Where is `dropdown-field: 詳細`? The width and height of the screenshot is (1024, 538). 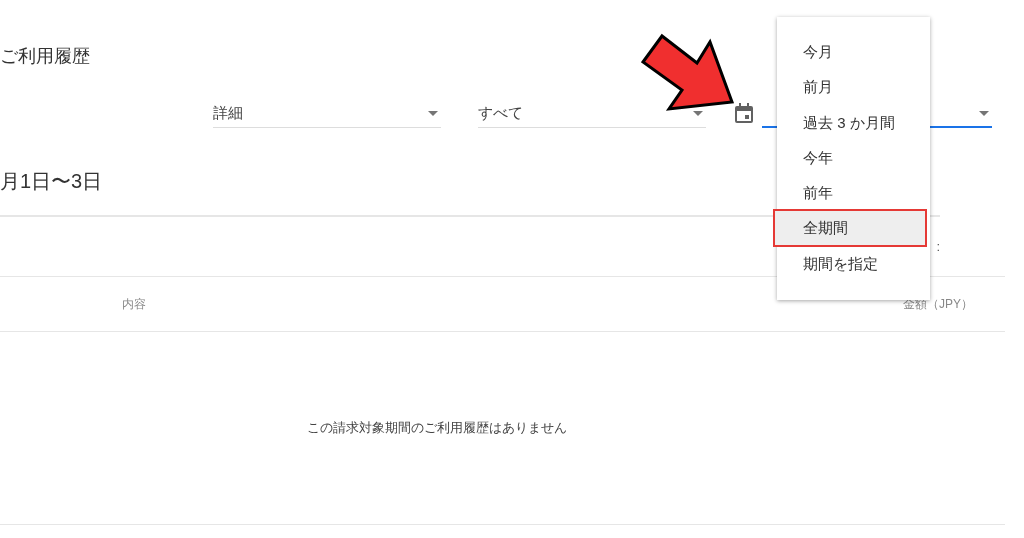 dropdown-field: 詳細 is located at coordinates (327, 114).